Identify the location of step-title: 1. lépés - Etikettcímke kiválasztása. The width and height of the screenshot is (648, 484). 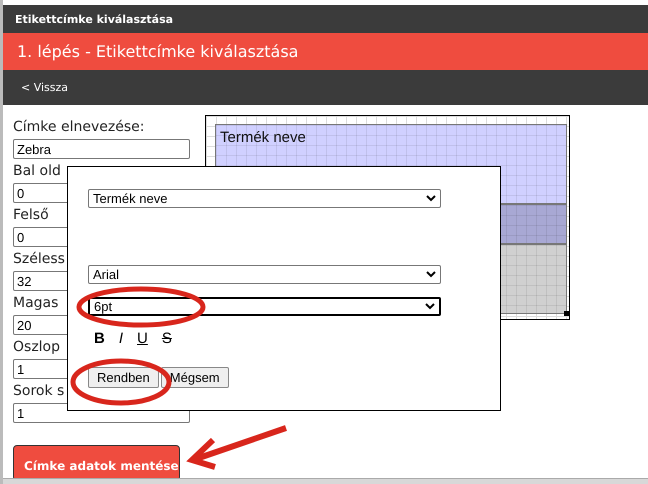
(325, 51).